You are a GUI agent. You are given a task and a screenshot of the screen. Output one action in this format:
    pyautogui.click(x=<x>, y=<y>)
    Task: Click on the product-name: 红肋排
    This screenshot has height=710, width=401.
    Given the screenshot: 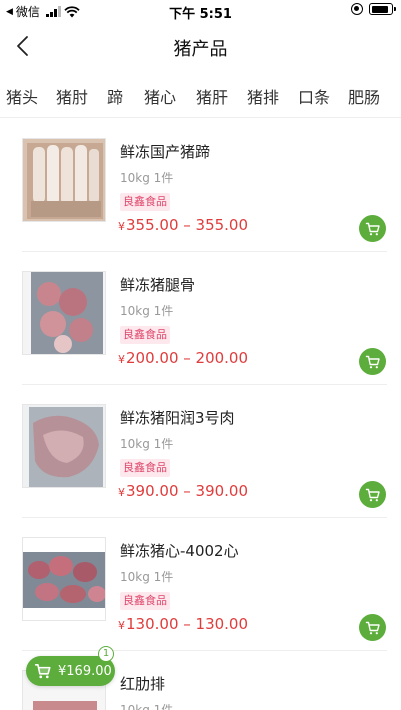 What is the action you would take?
    pyautogui.click(x=143, y=684)
    